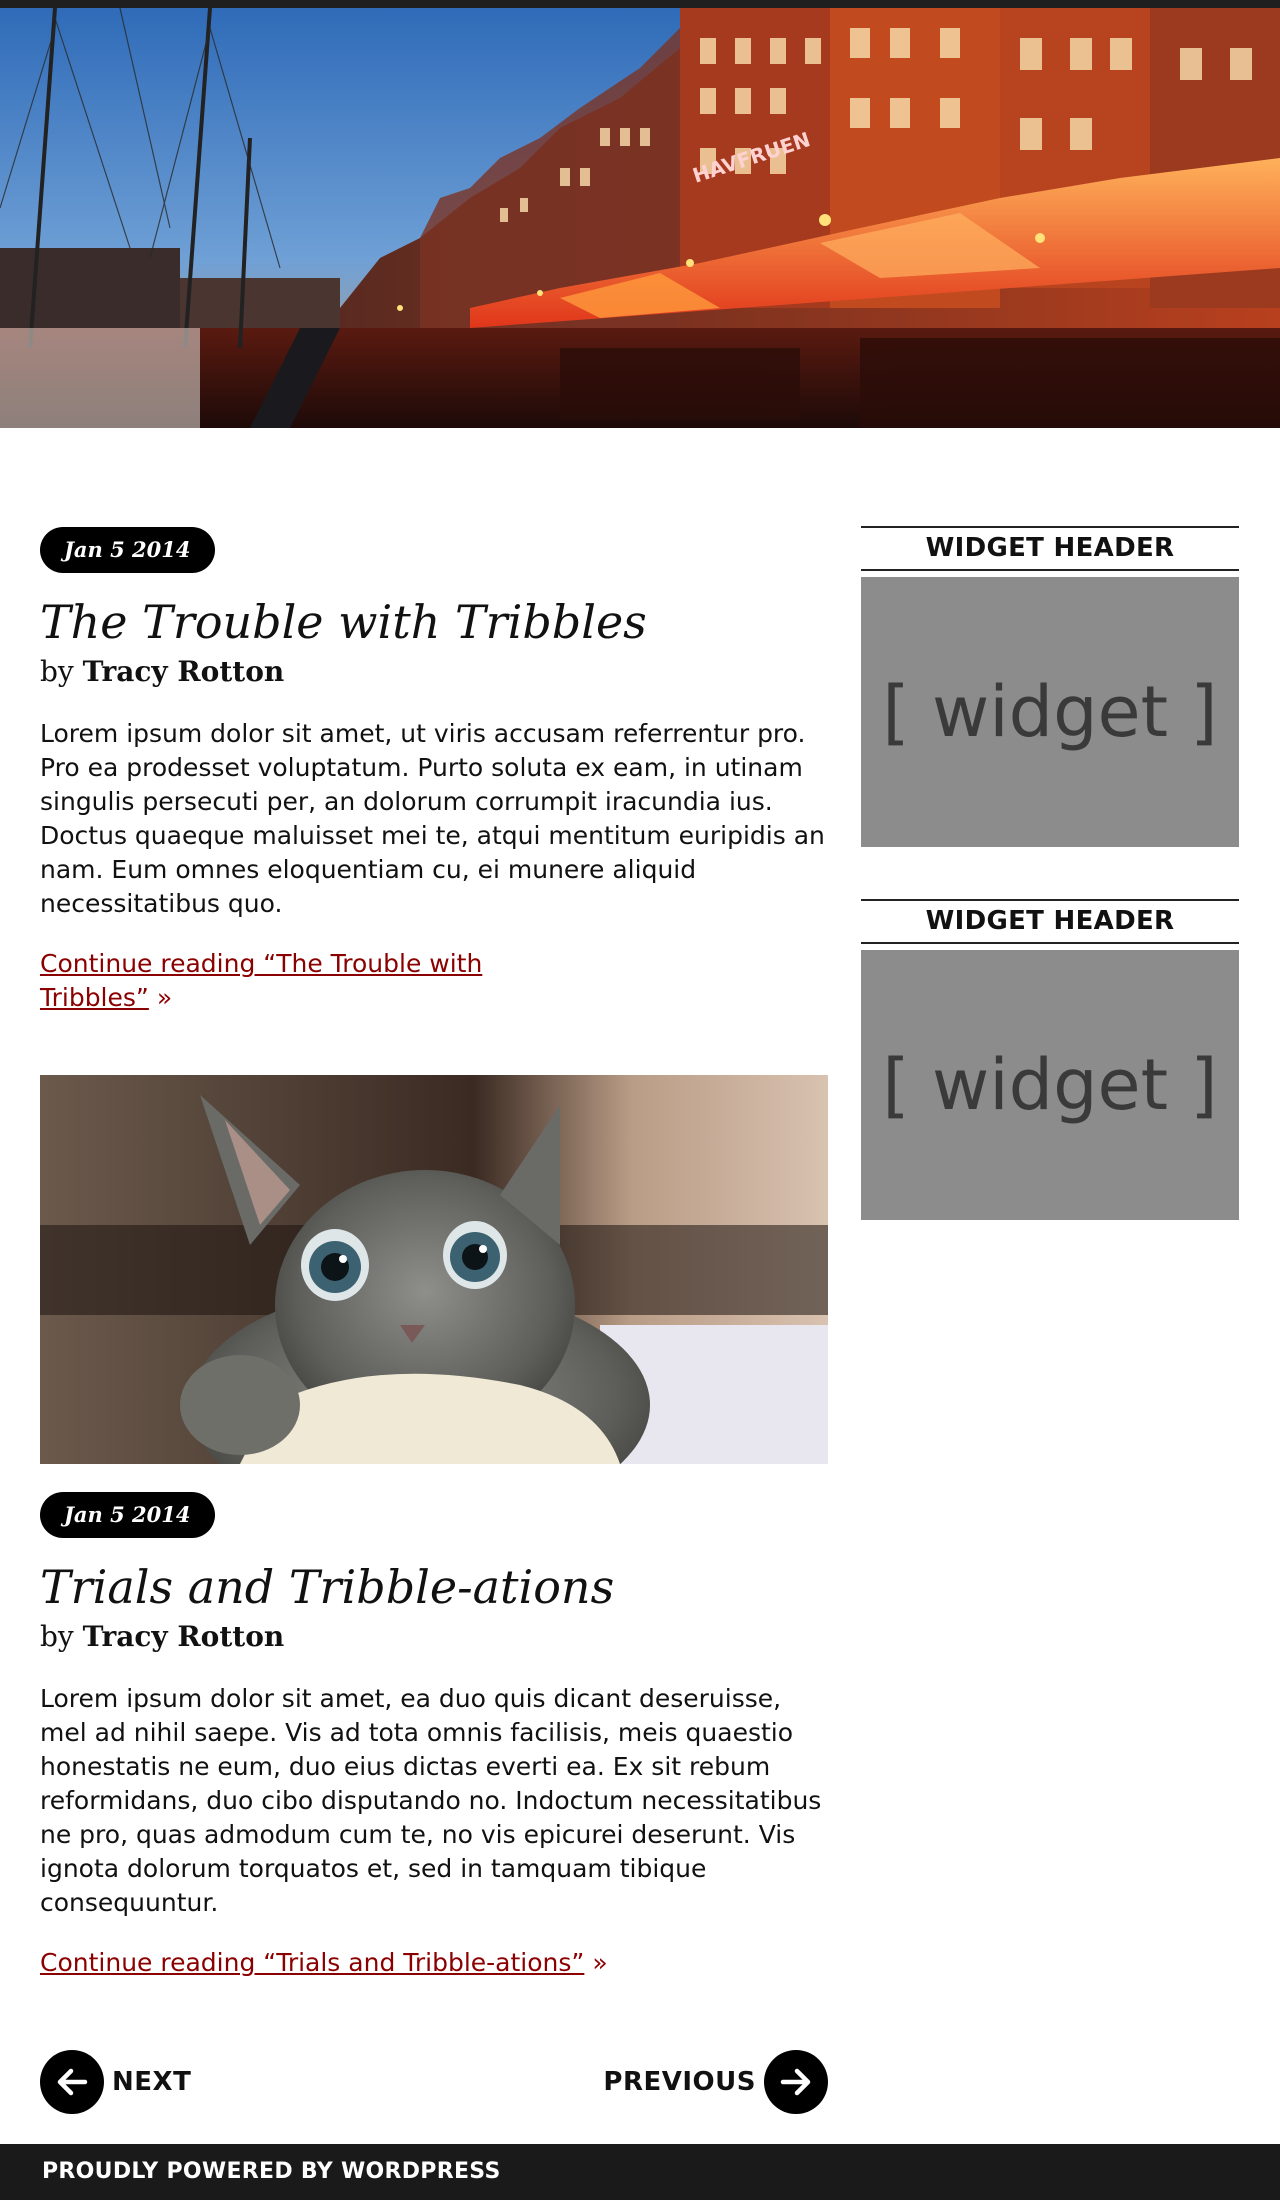 This screenshot has width=1280, height=2200. Describe the element at coordinates (640, 4) in the screenshot. I see `top-bar` at that location.